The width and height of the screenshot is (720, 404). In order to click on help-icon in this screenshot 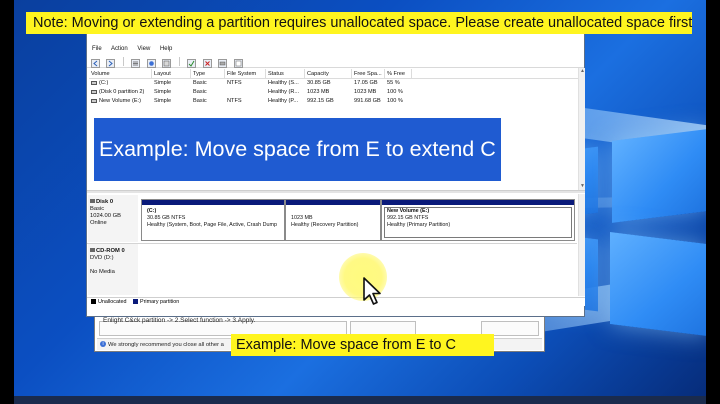, I will do `click(151, 63)`.